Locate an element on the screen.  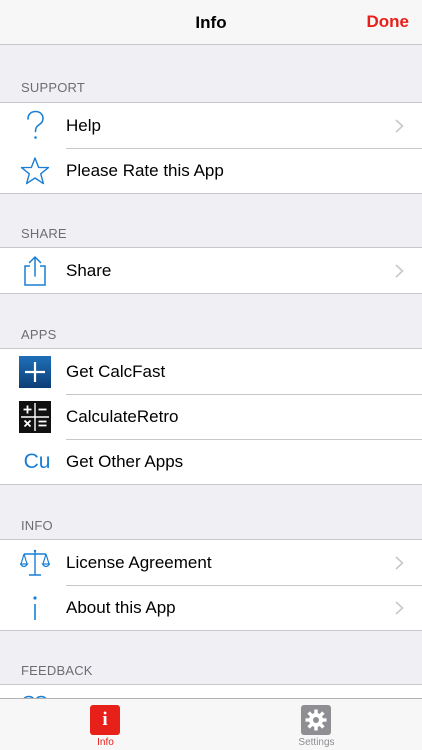
section-header-support: SUPPORT is located at coordinates (53, 87).